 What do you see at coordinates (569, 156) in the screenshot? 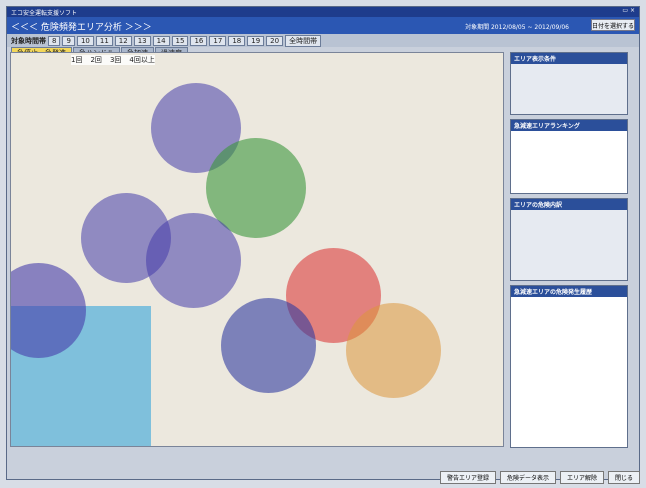
I see `ranking-panel: 急減速エリアランキング` at bounding box center [569, 156].